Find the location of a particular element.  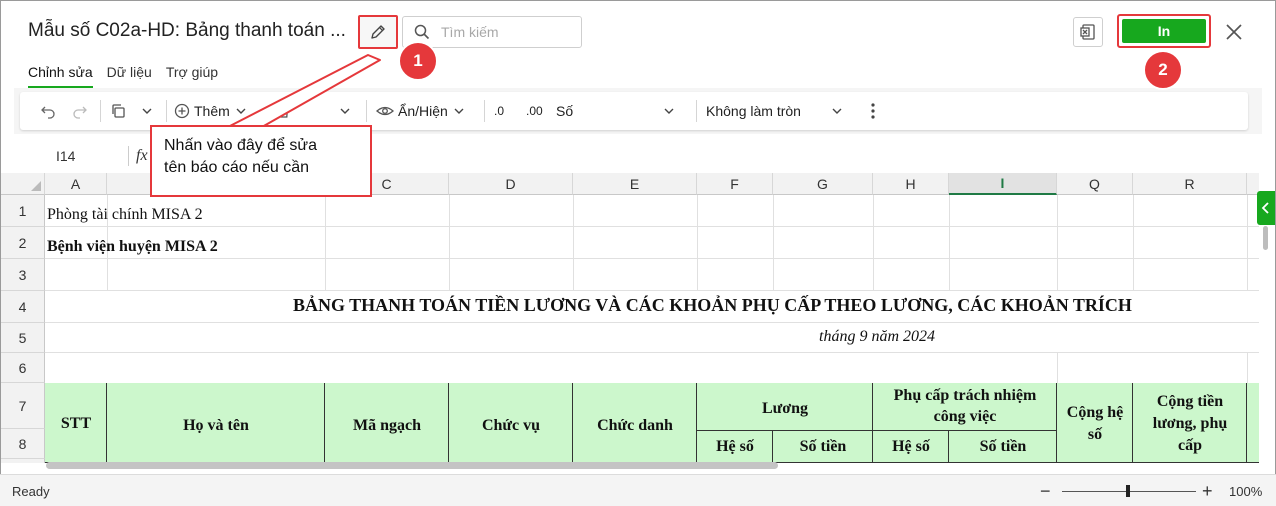

number-format-select: Số is located at coordinates (616, 111).